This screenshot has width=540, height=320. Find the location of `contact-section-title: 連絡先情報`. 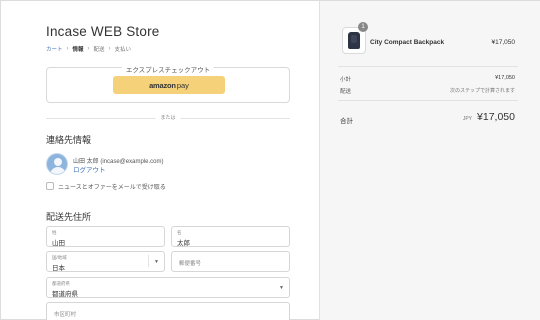

contact-section-title: 連絡先情報 is located at coordinates (69, 140).